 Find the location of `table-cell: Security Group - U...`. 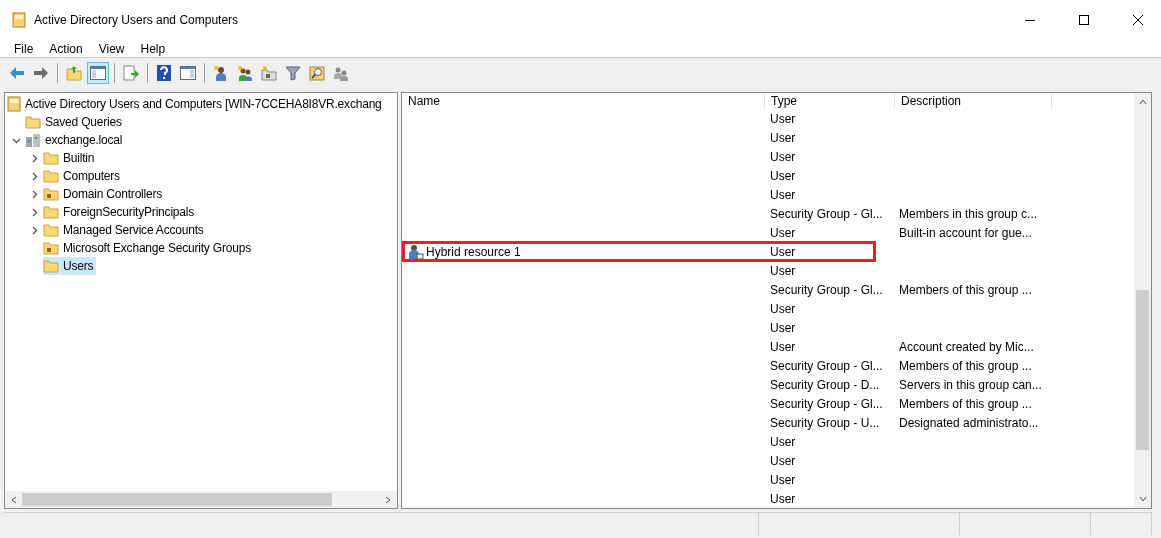

table-cell: Security Group - U... is located at coordinates (825, 422).